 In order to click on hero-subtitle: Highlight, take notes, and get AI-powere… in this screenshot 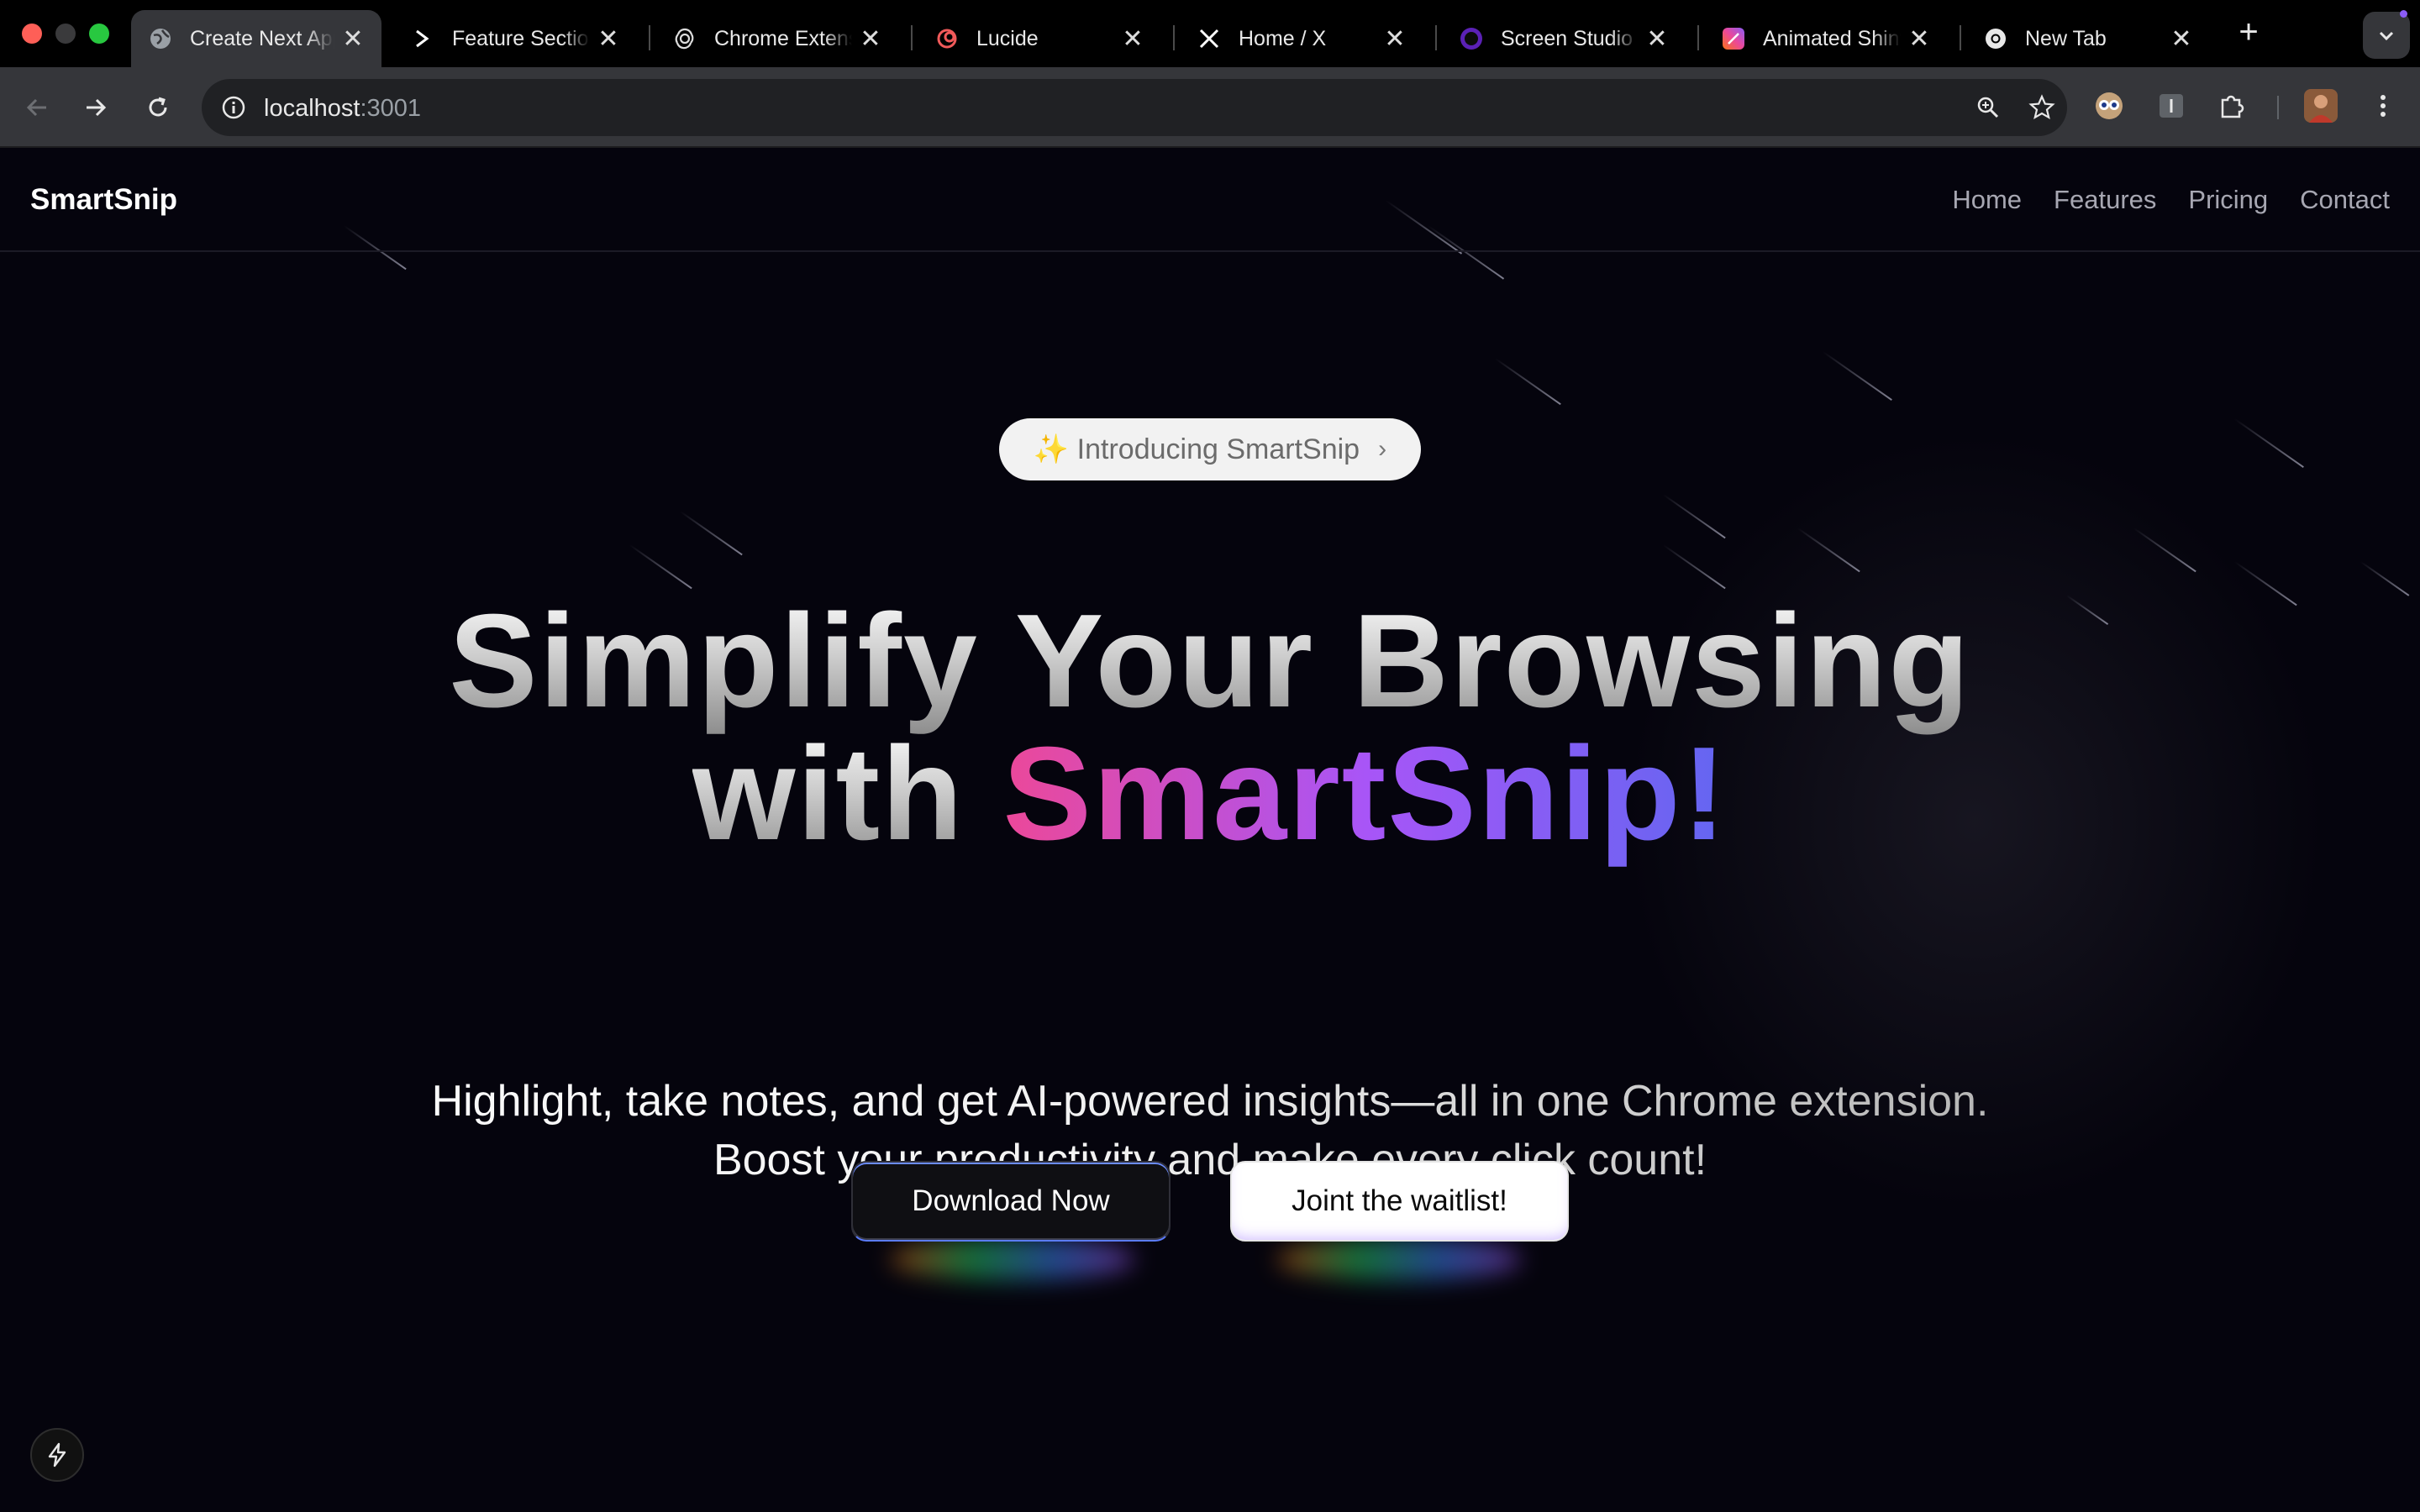, I will do `click(1210, 1130)`.